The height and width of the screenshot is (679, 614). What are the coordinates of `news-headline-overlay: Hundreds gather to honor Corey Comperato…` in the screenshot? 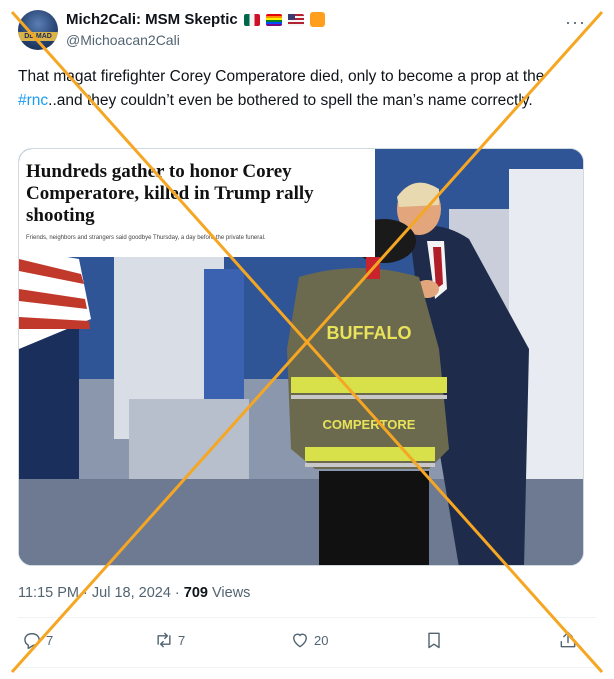 It's located at (197, 203).